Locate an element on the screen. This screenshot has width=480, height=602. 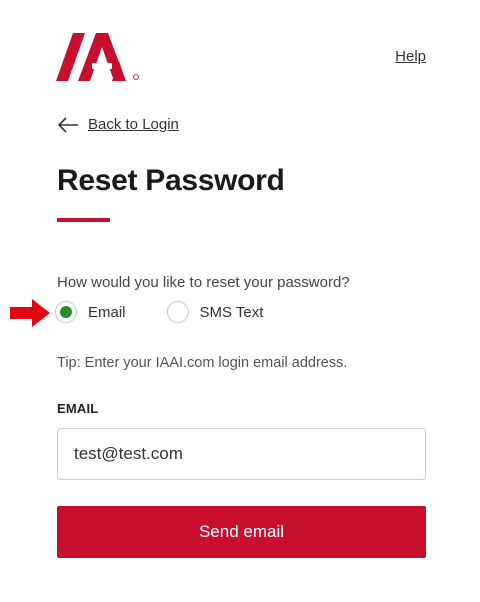
email-field is located at coordinates (241, 454).